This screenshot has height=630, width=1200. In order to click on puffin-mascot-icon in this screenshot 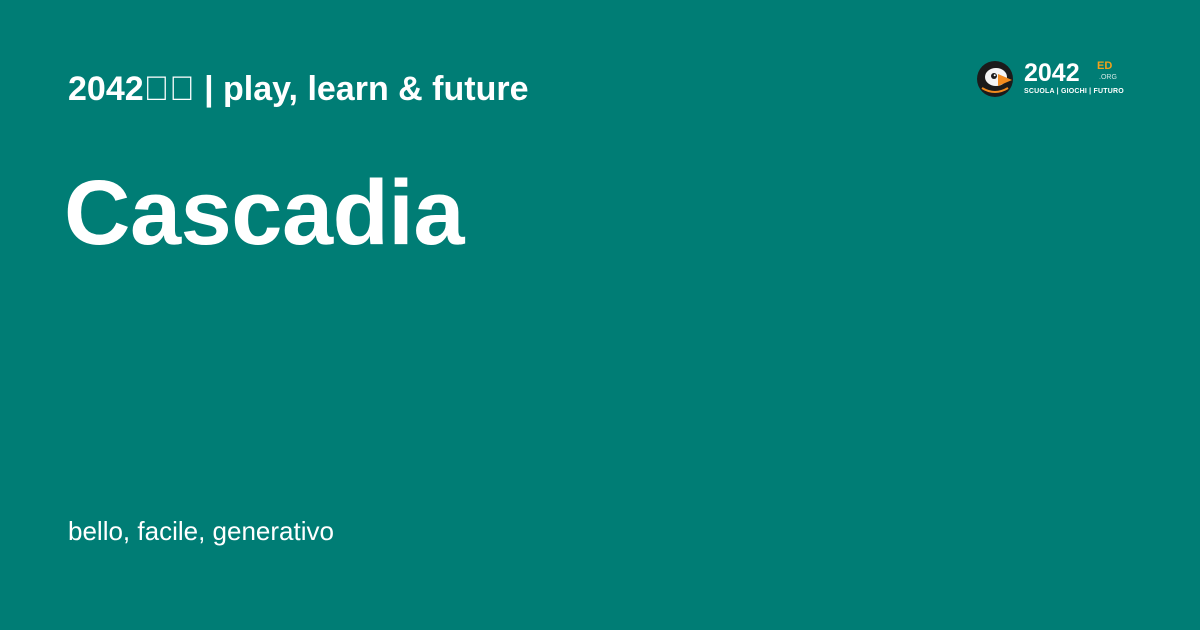, I will do `click(995, 79)`.